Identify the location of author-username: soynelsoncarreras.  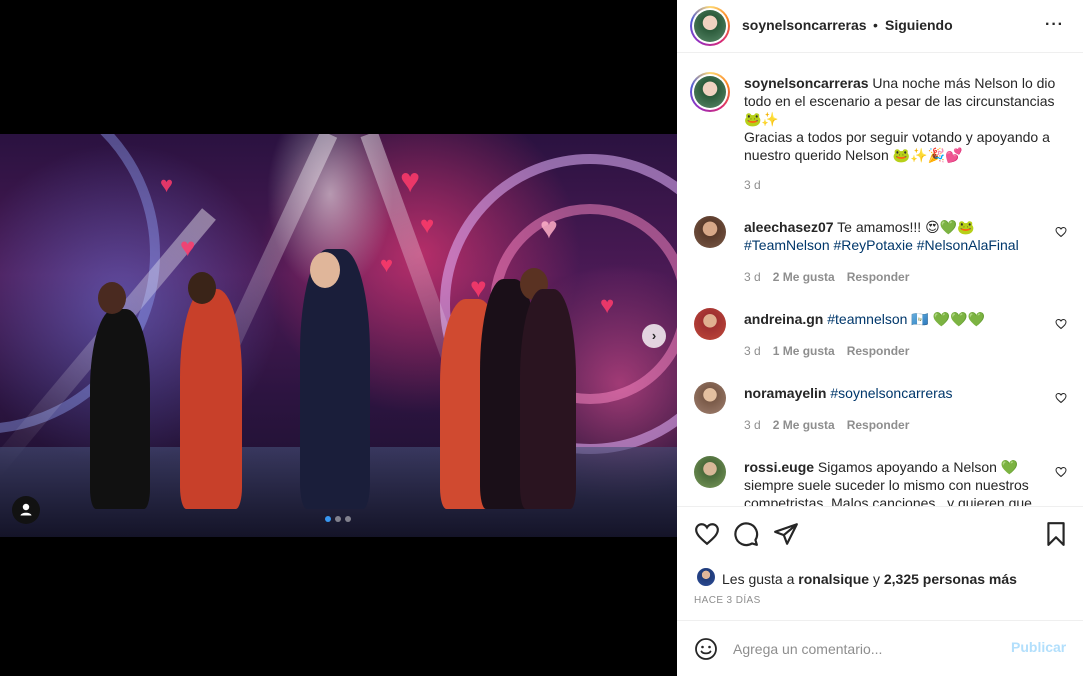
(804, 25).